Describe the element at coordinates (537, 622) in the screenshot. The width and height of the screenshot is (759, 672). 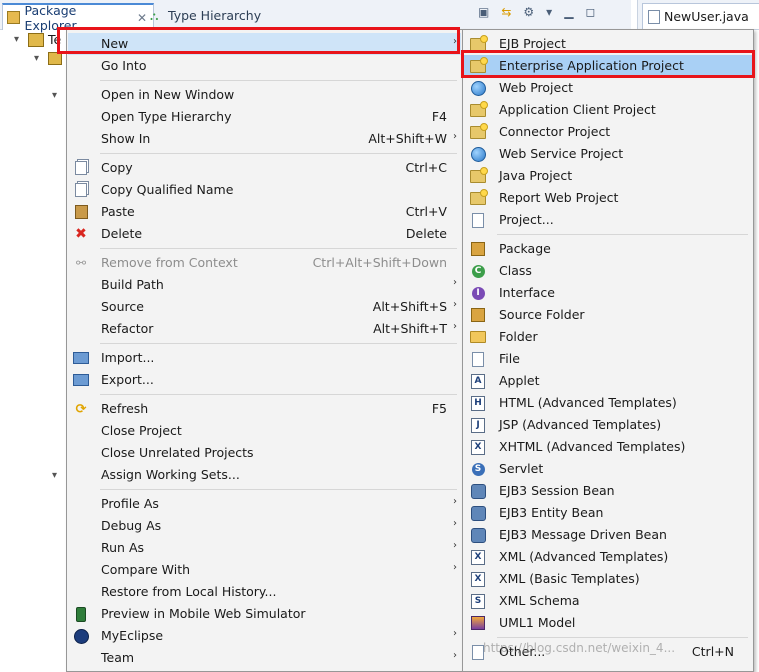
I see `submenu-item-label: UML1 Model` at that location.